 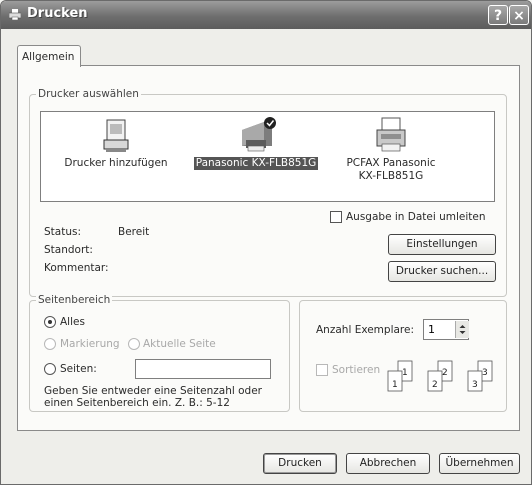 What do you see at coordinates (62, 232) in the screenshot?
I see `status-label: Status:` at bounding box center [62, 232].